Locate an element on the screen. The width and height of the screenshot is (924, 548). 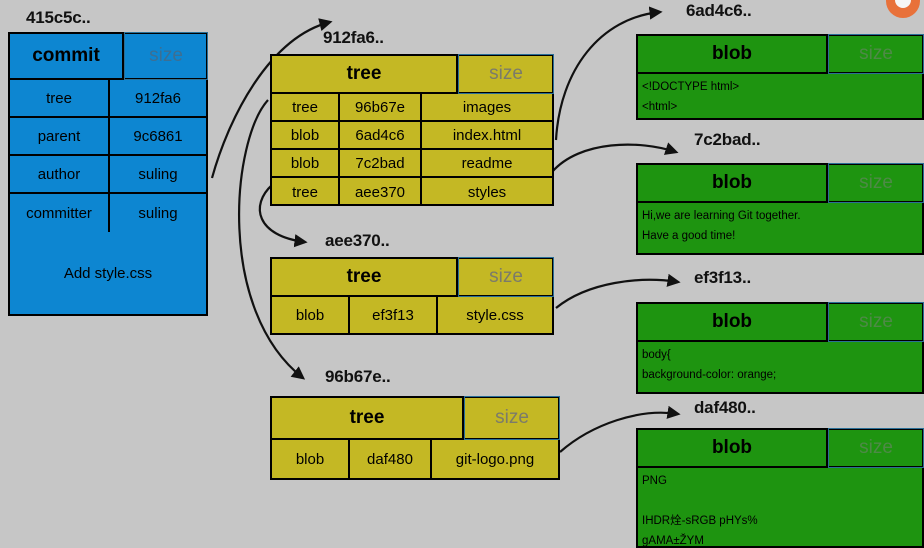
tree-styles-card: tree size blob ef3f13 style.css is located at coordinates (412, 296).